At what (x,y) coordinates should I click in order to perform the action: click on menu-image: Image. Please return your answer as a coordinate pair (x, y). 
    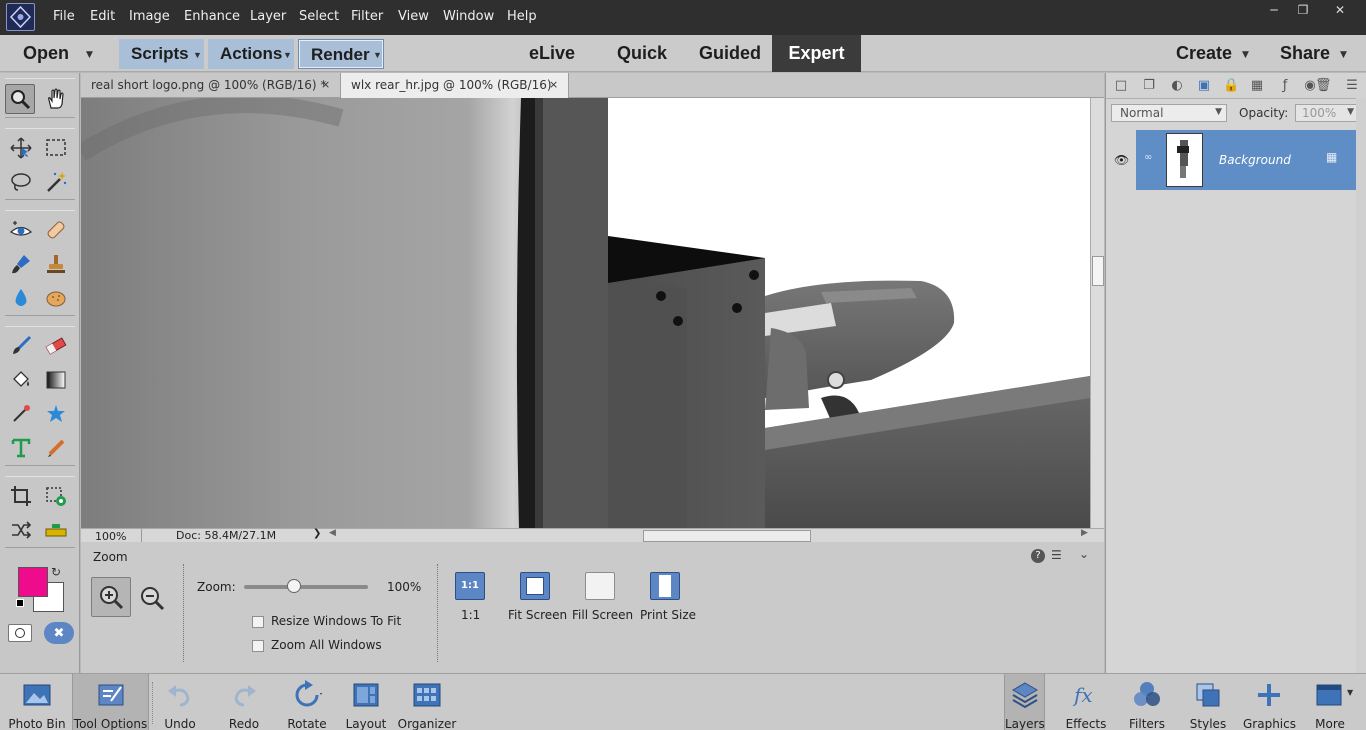
    Looking at the image, I should click on (149, 16).